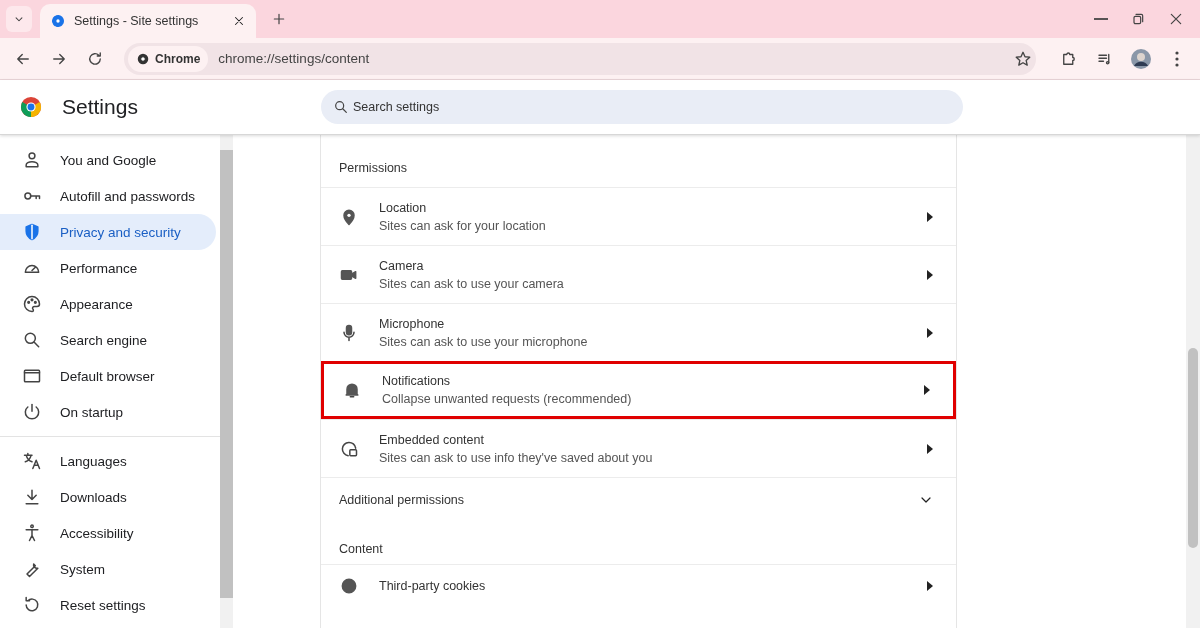 This screenshot has height=628, width=1200. Describe the element at coordinates (638, 448) in the screenshot. I see `permission-row: Embedded content Sites can ask to use info they've saved about you` at that location.